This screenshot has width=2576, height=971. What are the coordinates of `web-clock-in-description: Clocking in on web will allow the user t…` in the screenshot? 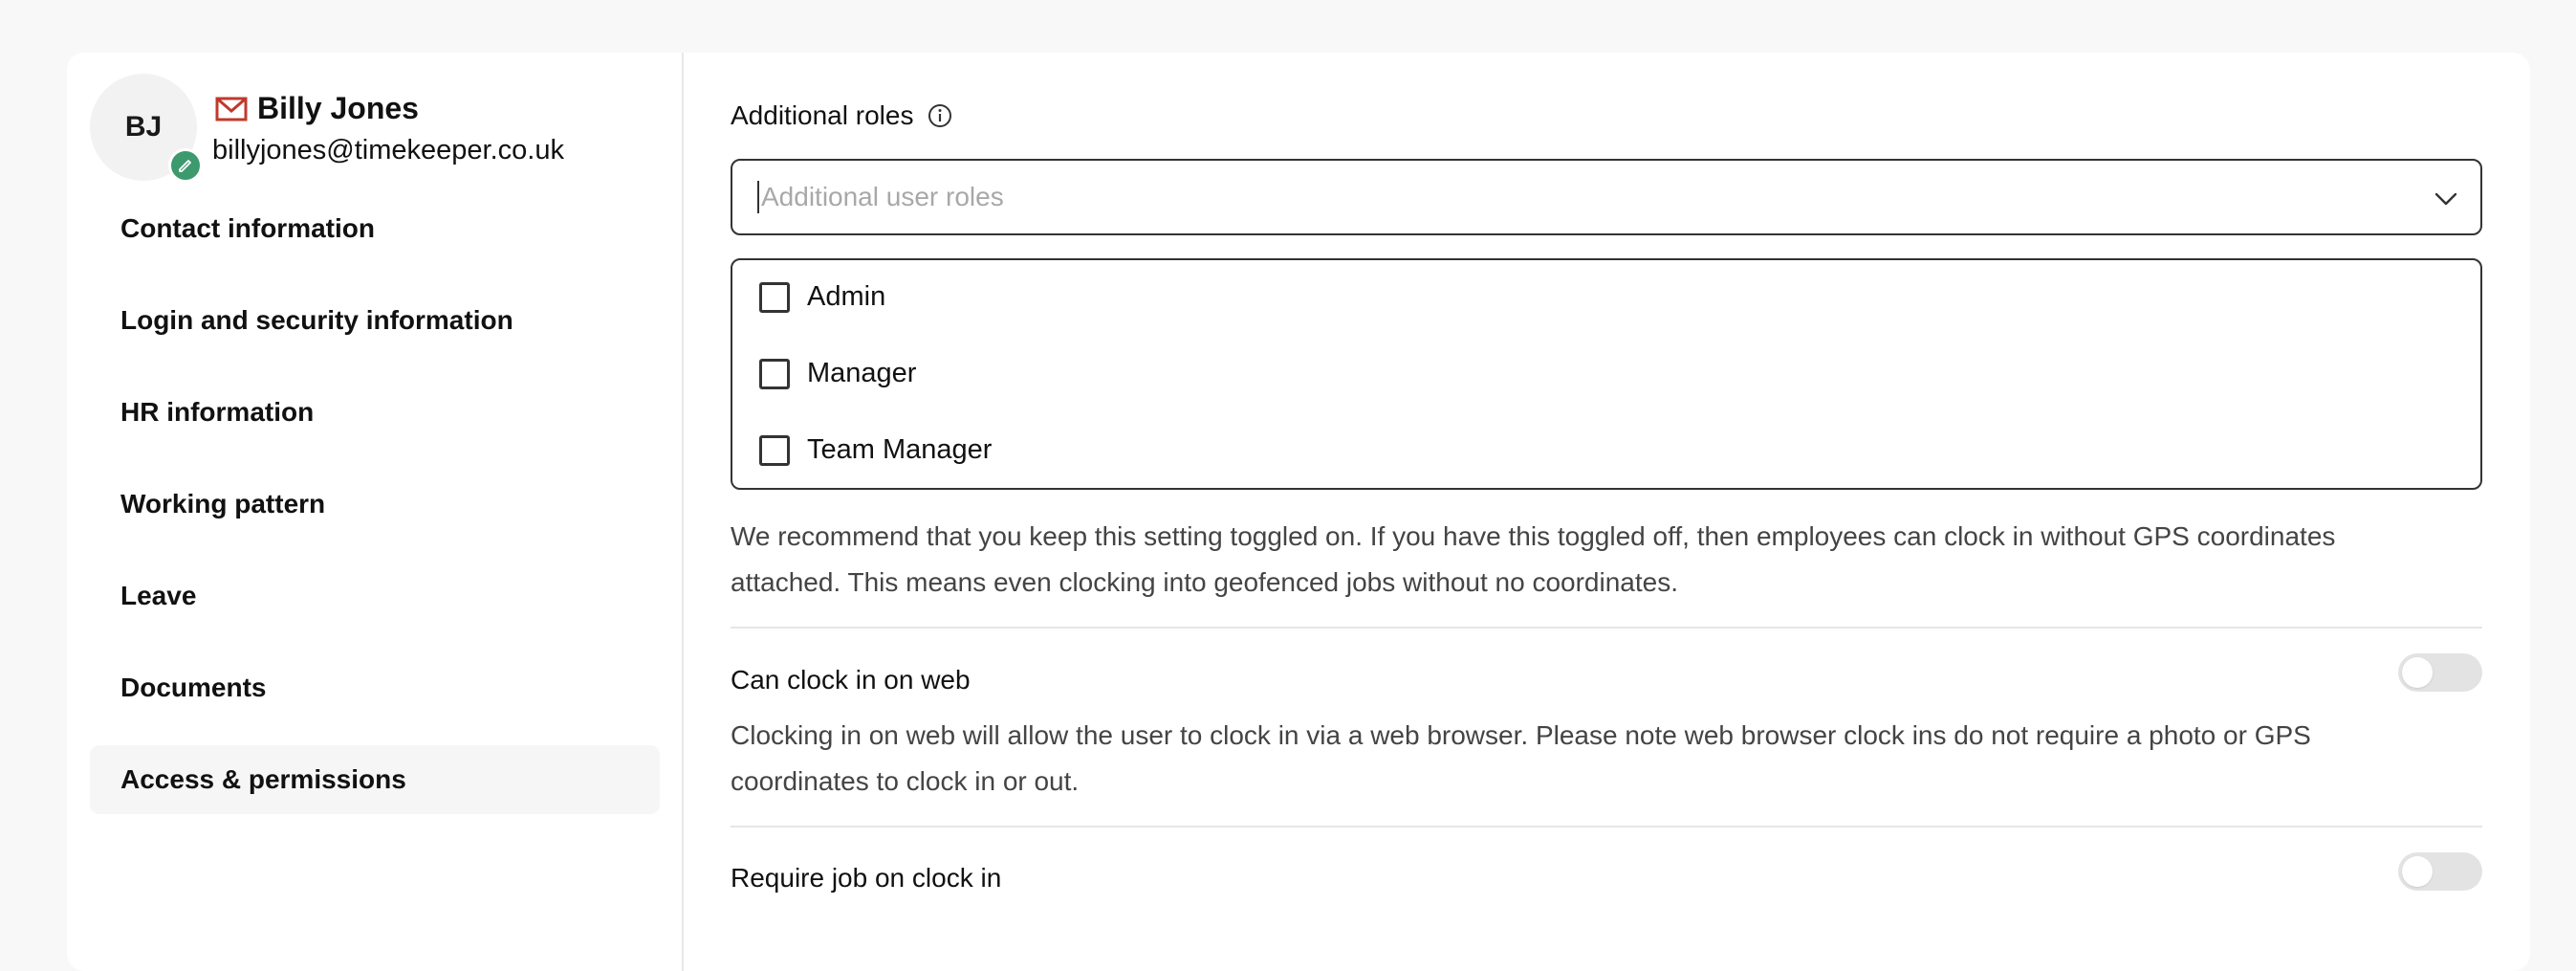 It's located at (1521, 758).